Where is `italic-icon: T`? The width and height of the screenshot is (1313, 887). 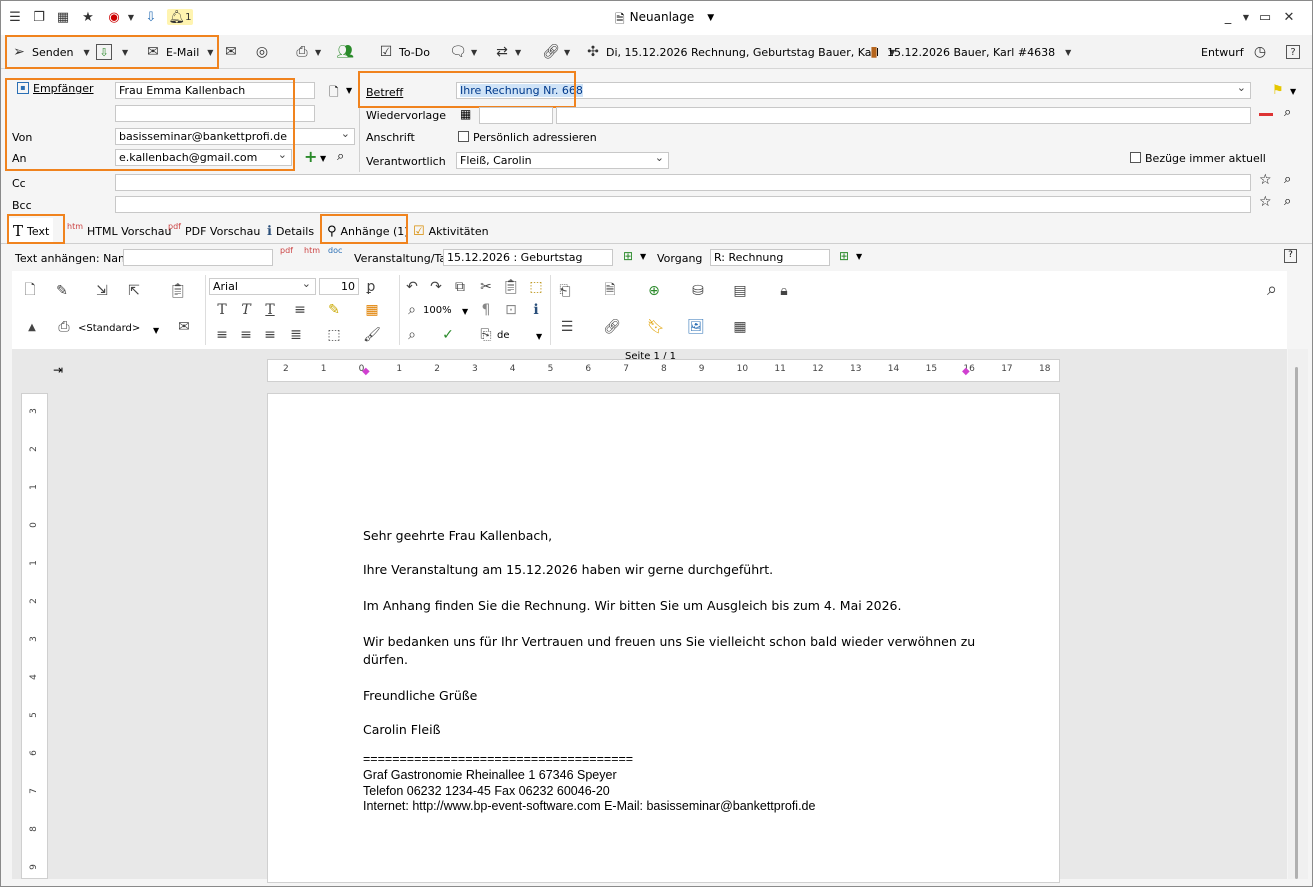 italic-icon: T is located at coordinates (246, 310).